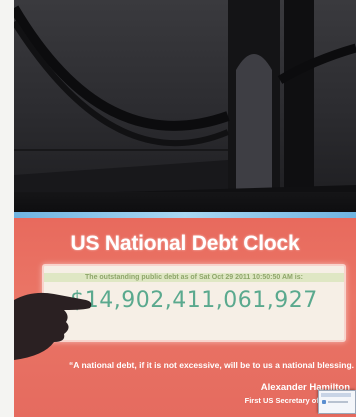 The height and width of the screenshot is (417, 356). I want to click on hand-silhouette, so click(53, 326).